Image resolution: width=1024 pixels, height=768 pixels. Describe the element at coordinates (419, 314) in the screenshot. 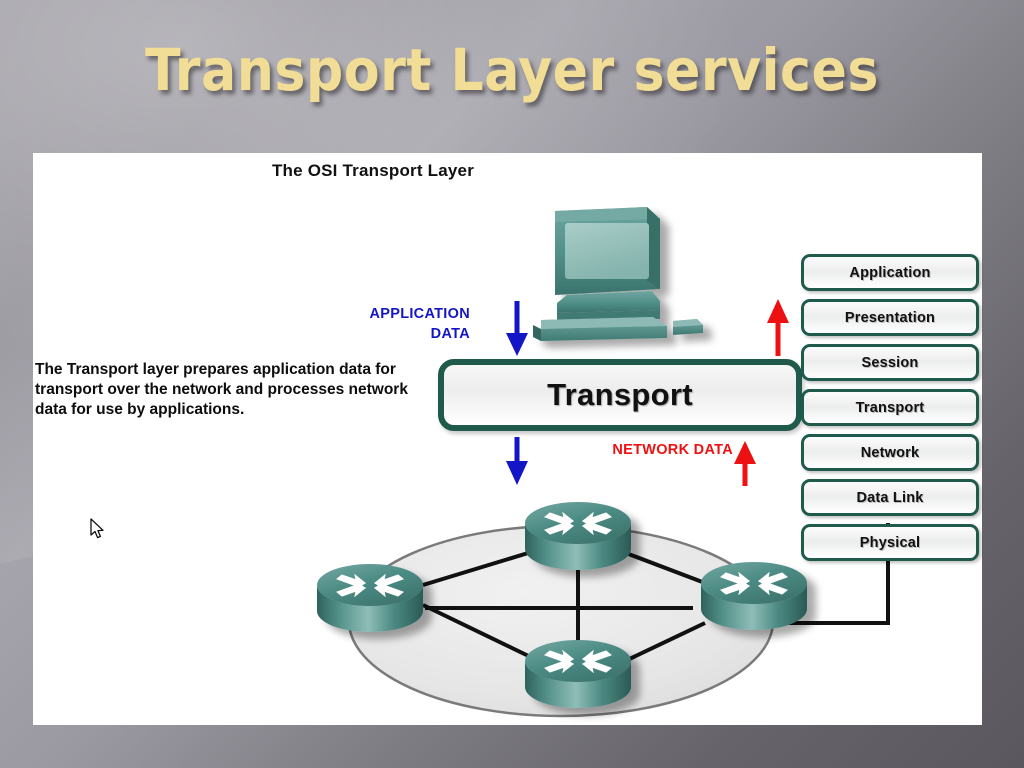

I see `application-data-line1: APPLICATION` at that location.